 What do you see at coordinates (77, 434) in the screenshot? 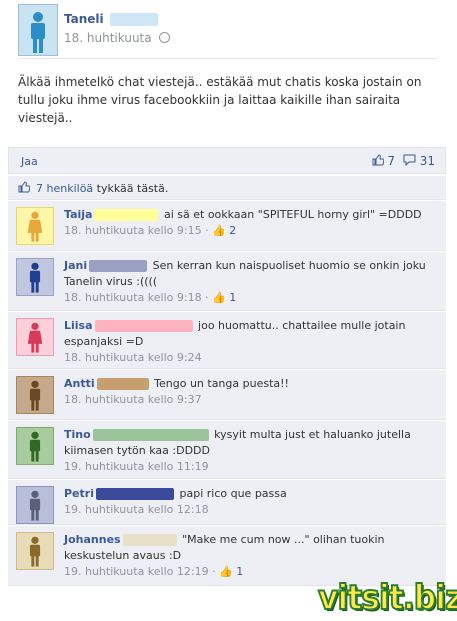
I see `commenter-name: Tino` at bounding box center [77, 434].